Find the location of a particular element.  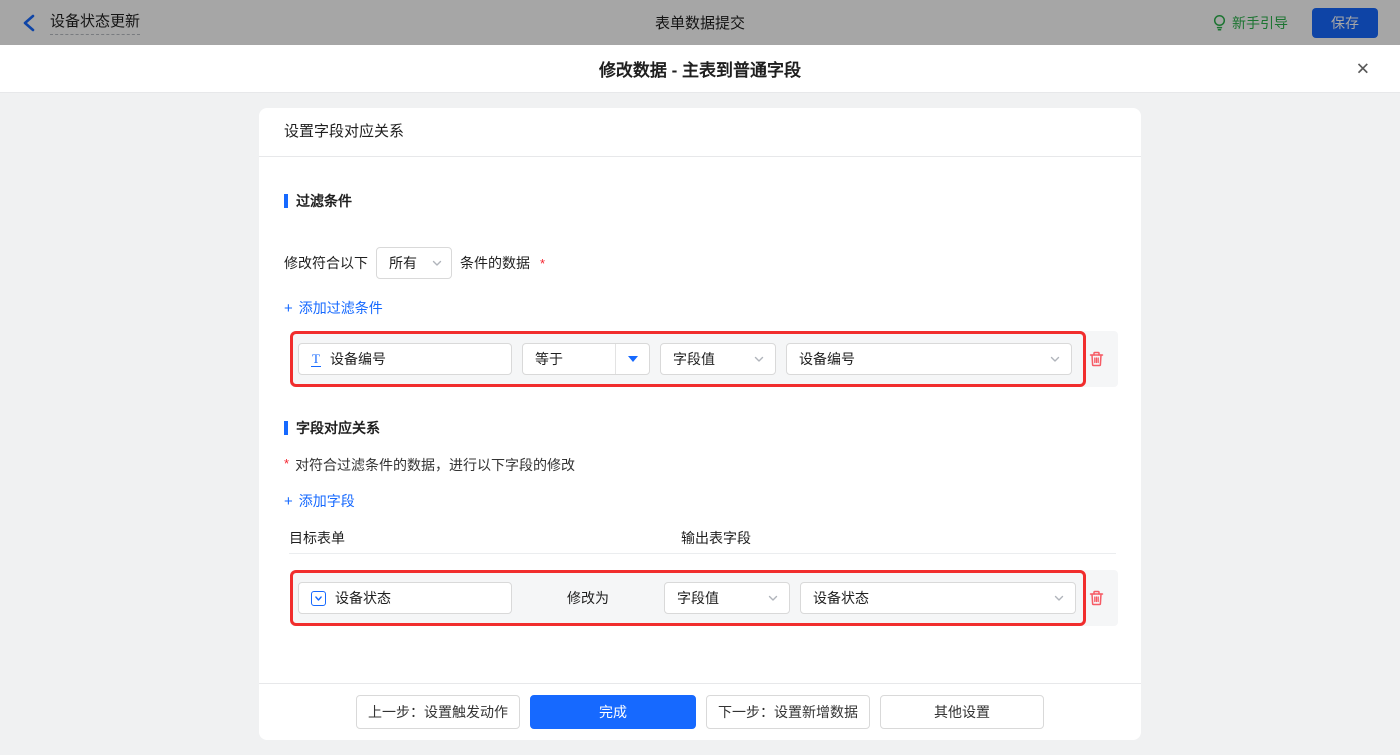

mapping-section-label: 字段对应关系 is located at coordinates (338, 428).